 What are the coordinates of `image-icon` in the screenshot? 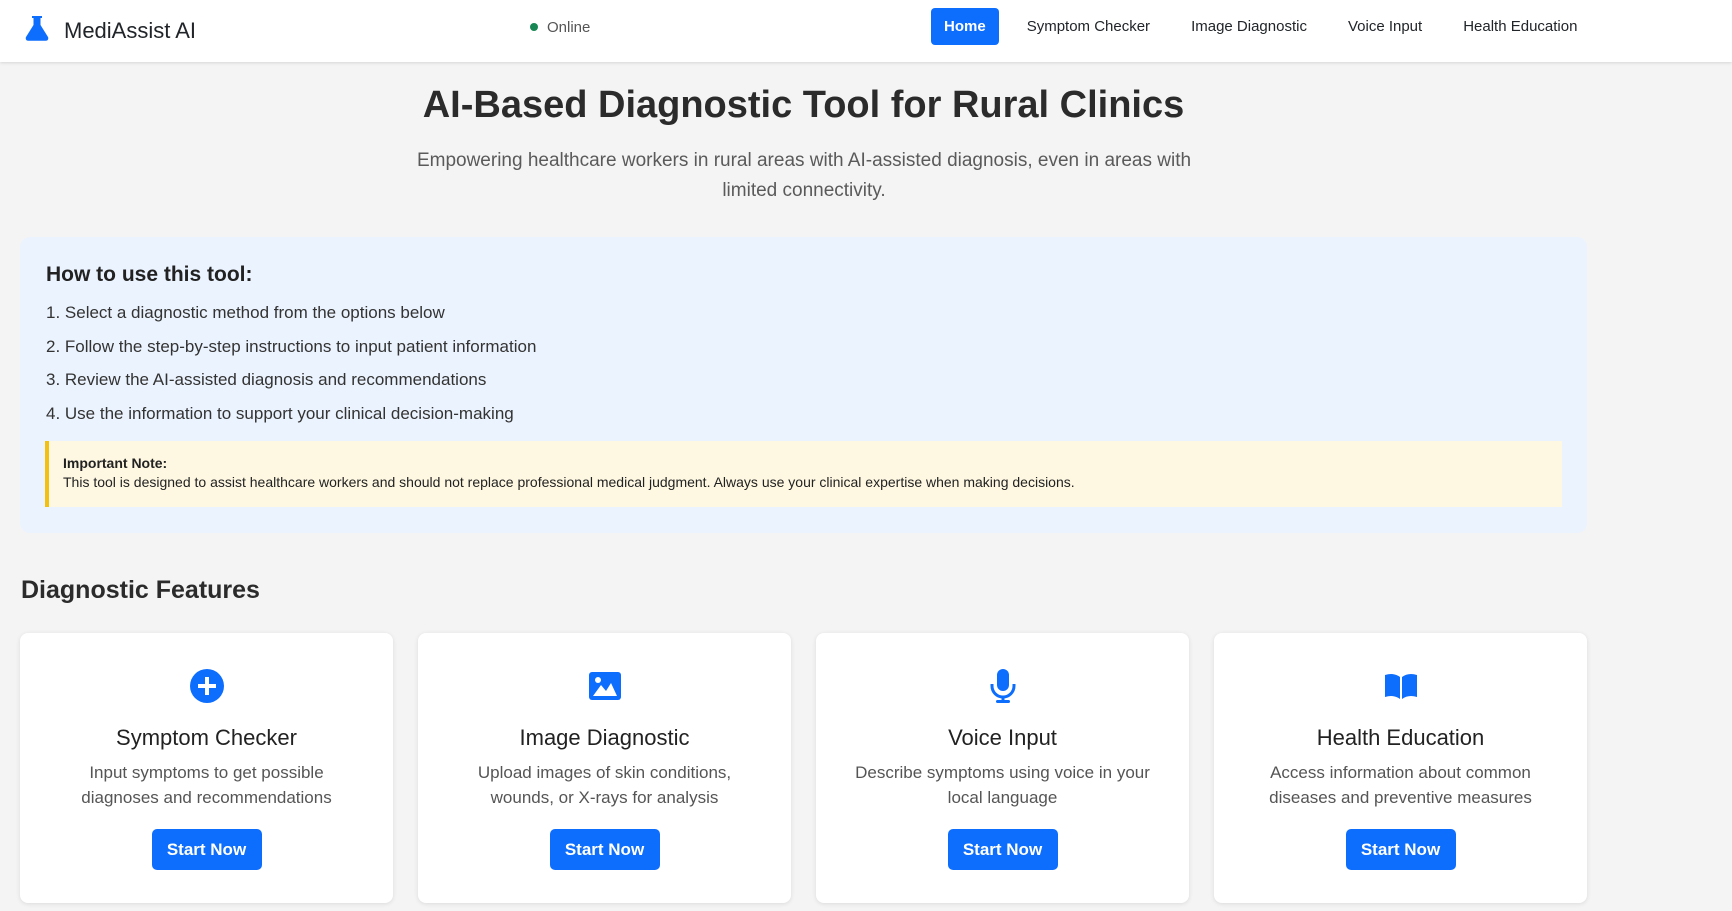 It's located at (604, 686).